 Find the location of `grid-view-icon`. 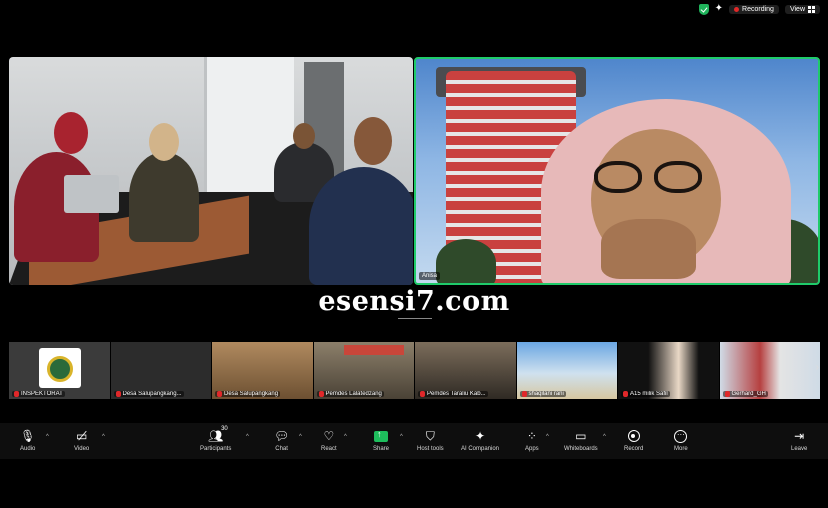

grid-view-icon is located at coordinates (811, 9).